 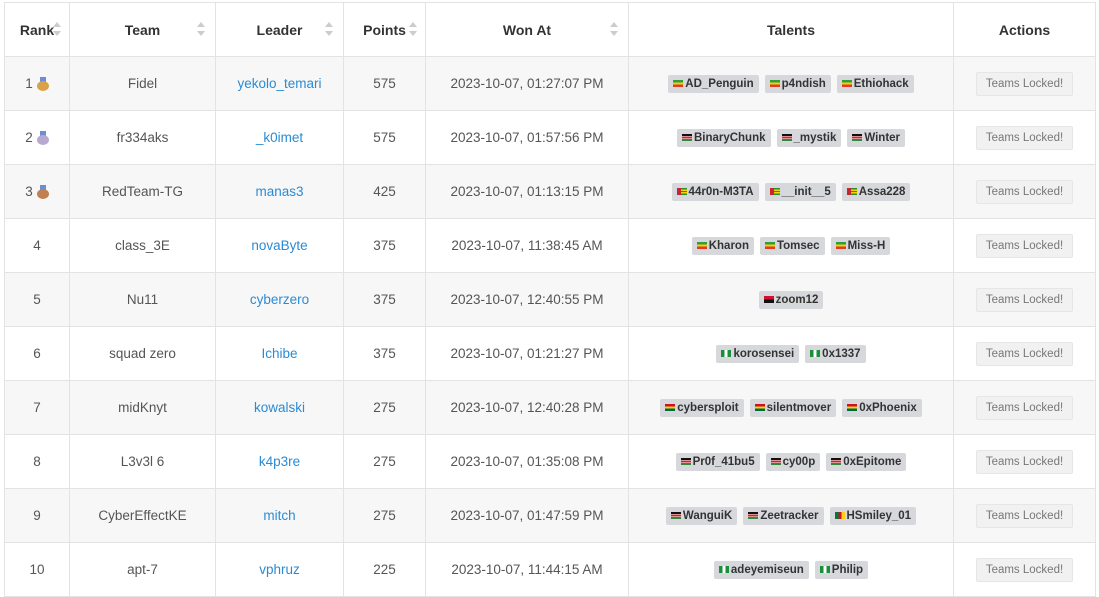 I want to click on silver-medal-icon, so click(x=42, y=137).